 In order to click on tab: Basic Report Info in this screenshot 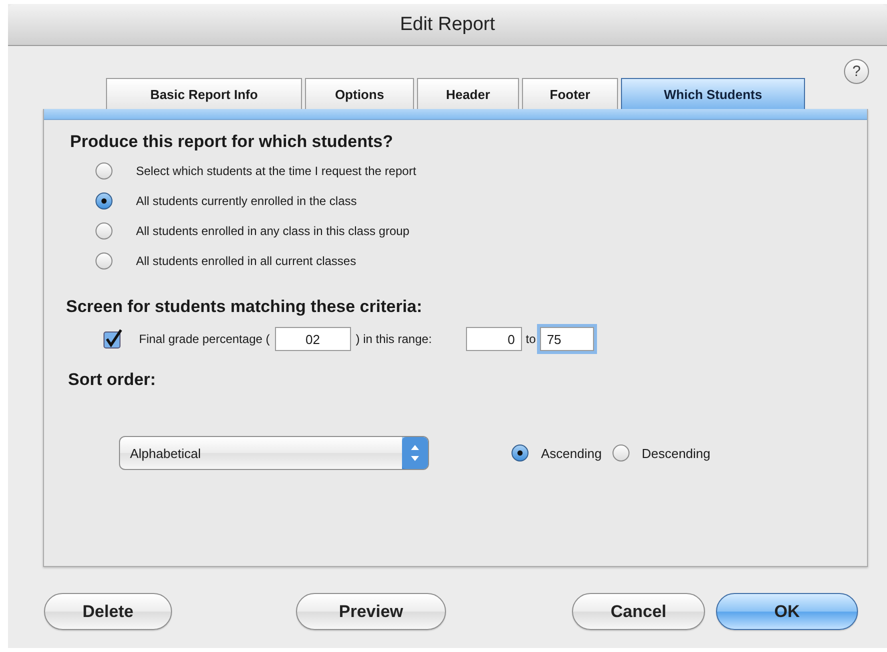, I will do `click(204, 93)`.